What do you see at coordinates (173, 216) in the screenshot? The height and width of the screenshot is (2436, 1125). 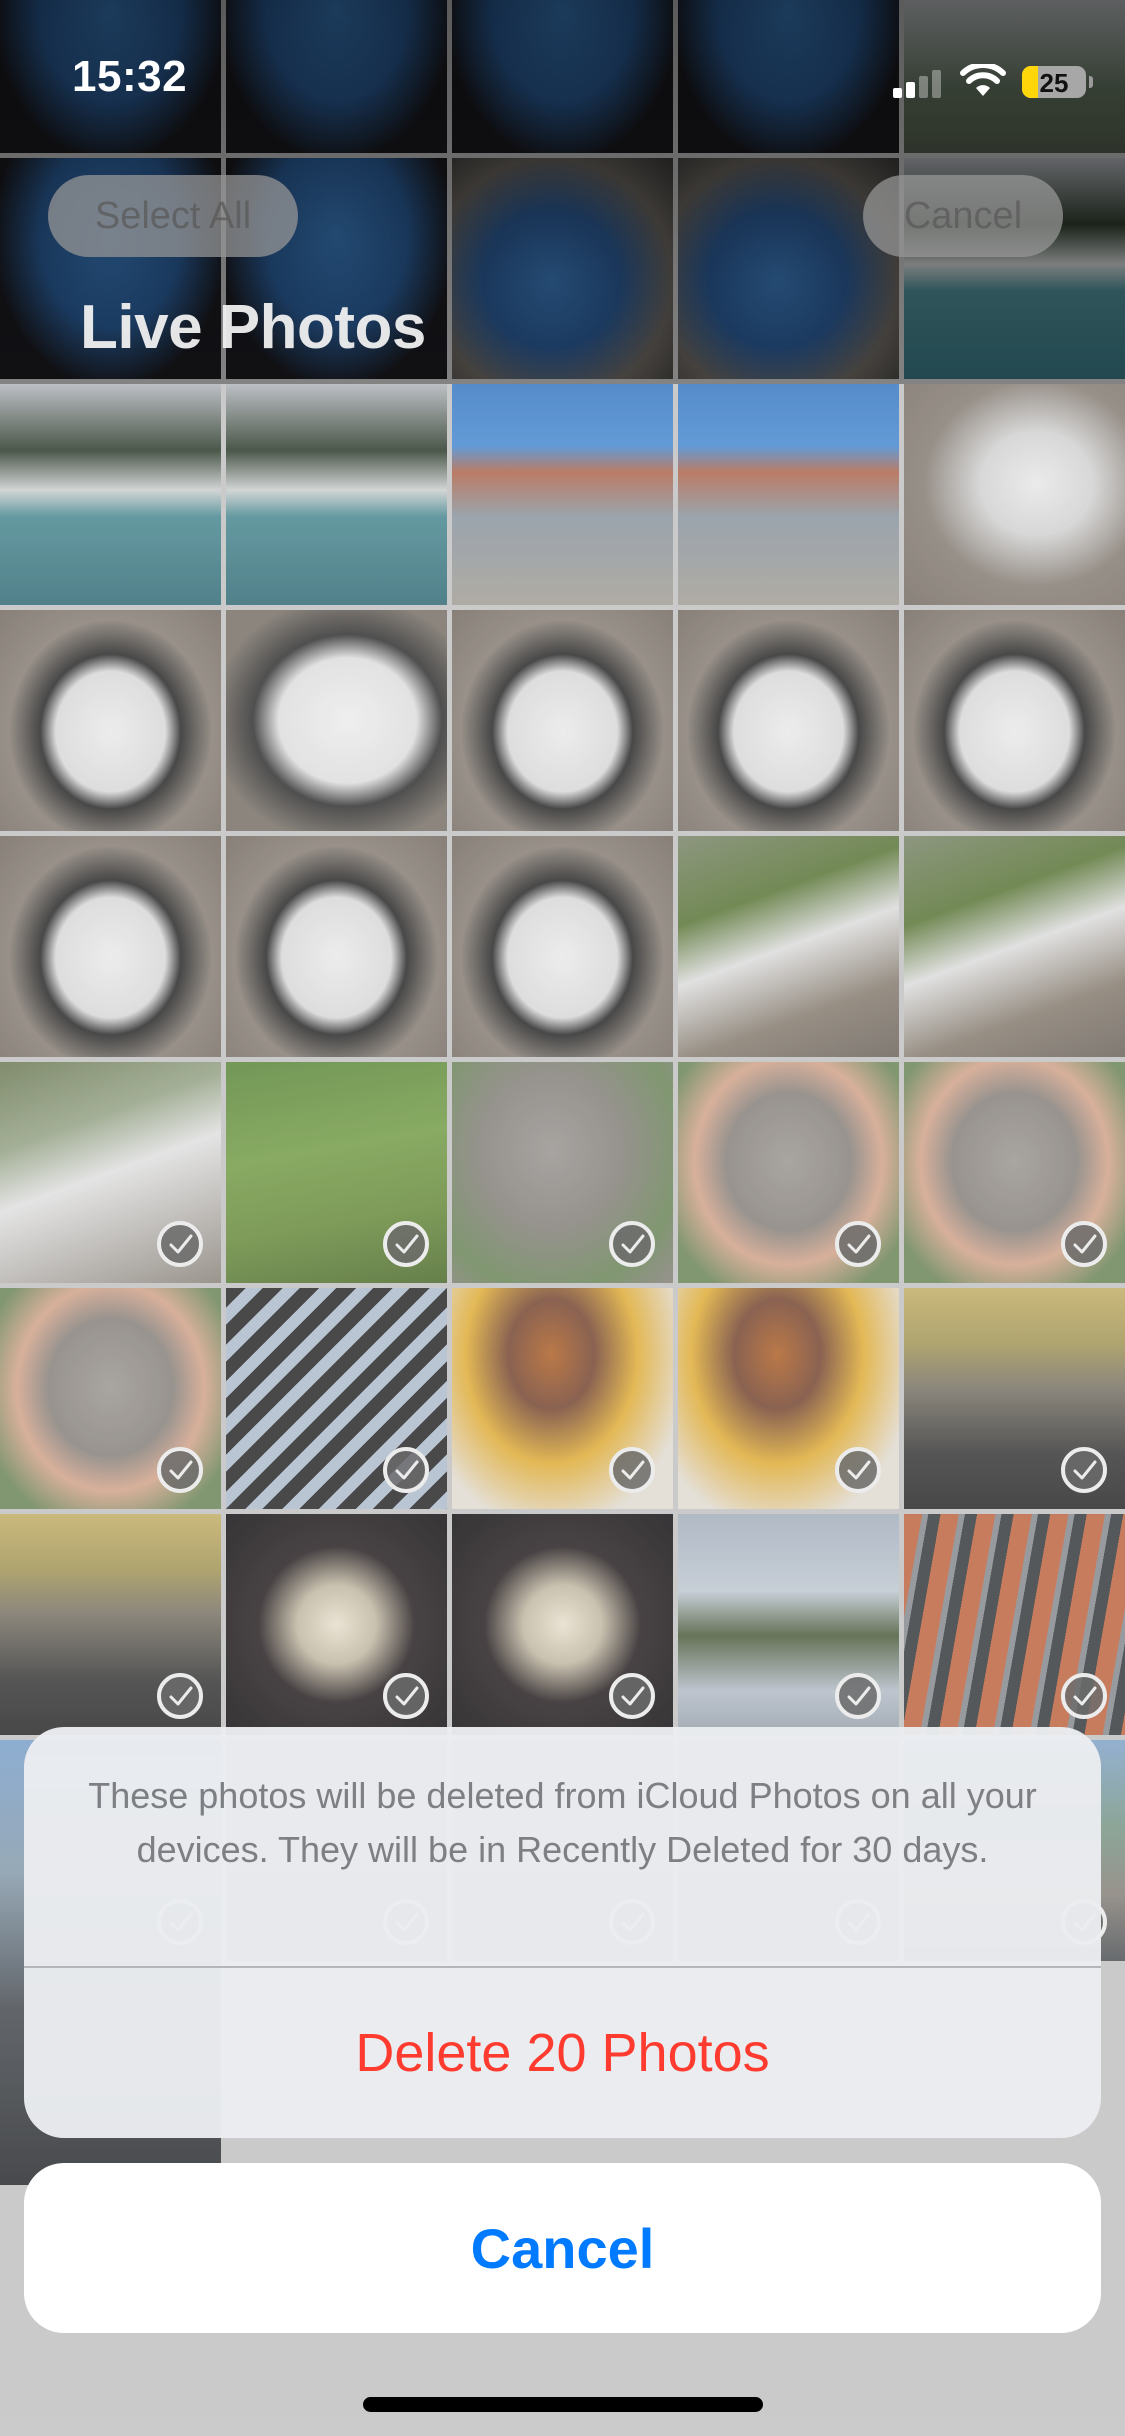 I see `select-all-button: Select All` at bounding box center [173, 216].